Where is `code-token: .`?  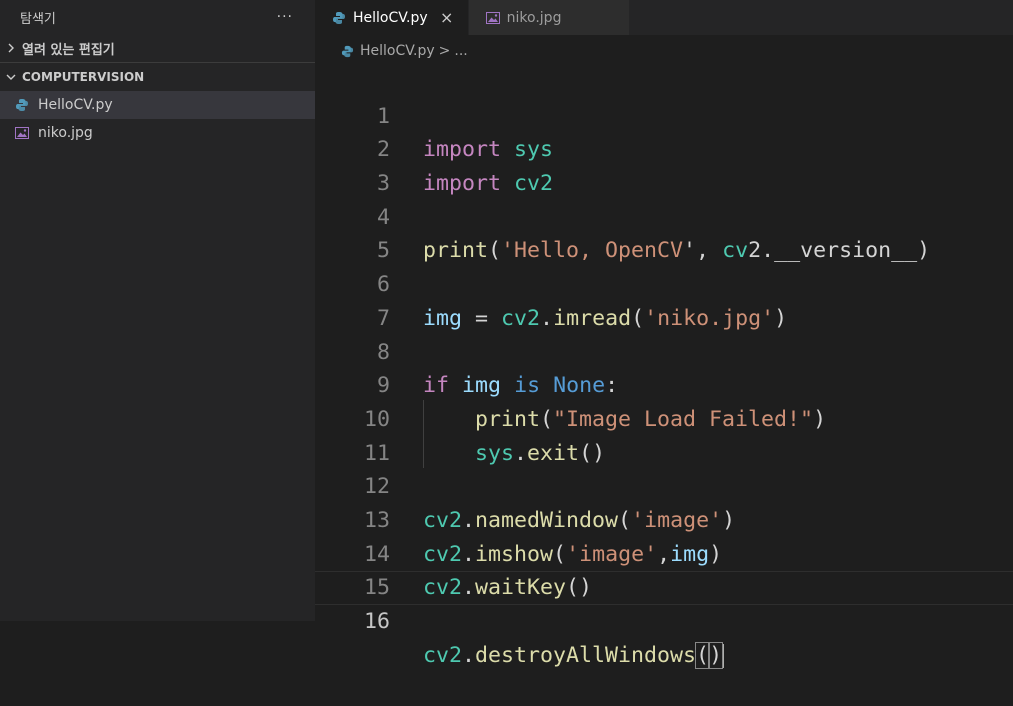 code-token: . is located at coordinates (469, 655).